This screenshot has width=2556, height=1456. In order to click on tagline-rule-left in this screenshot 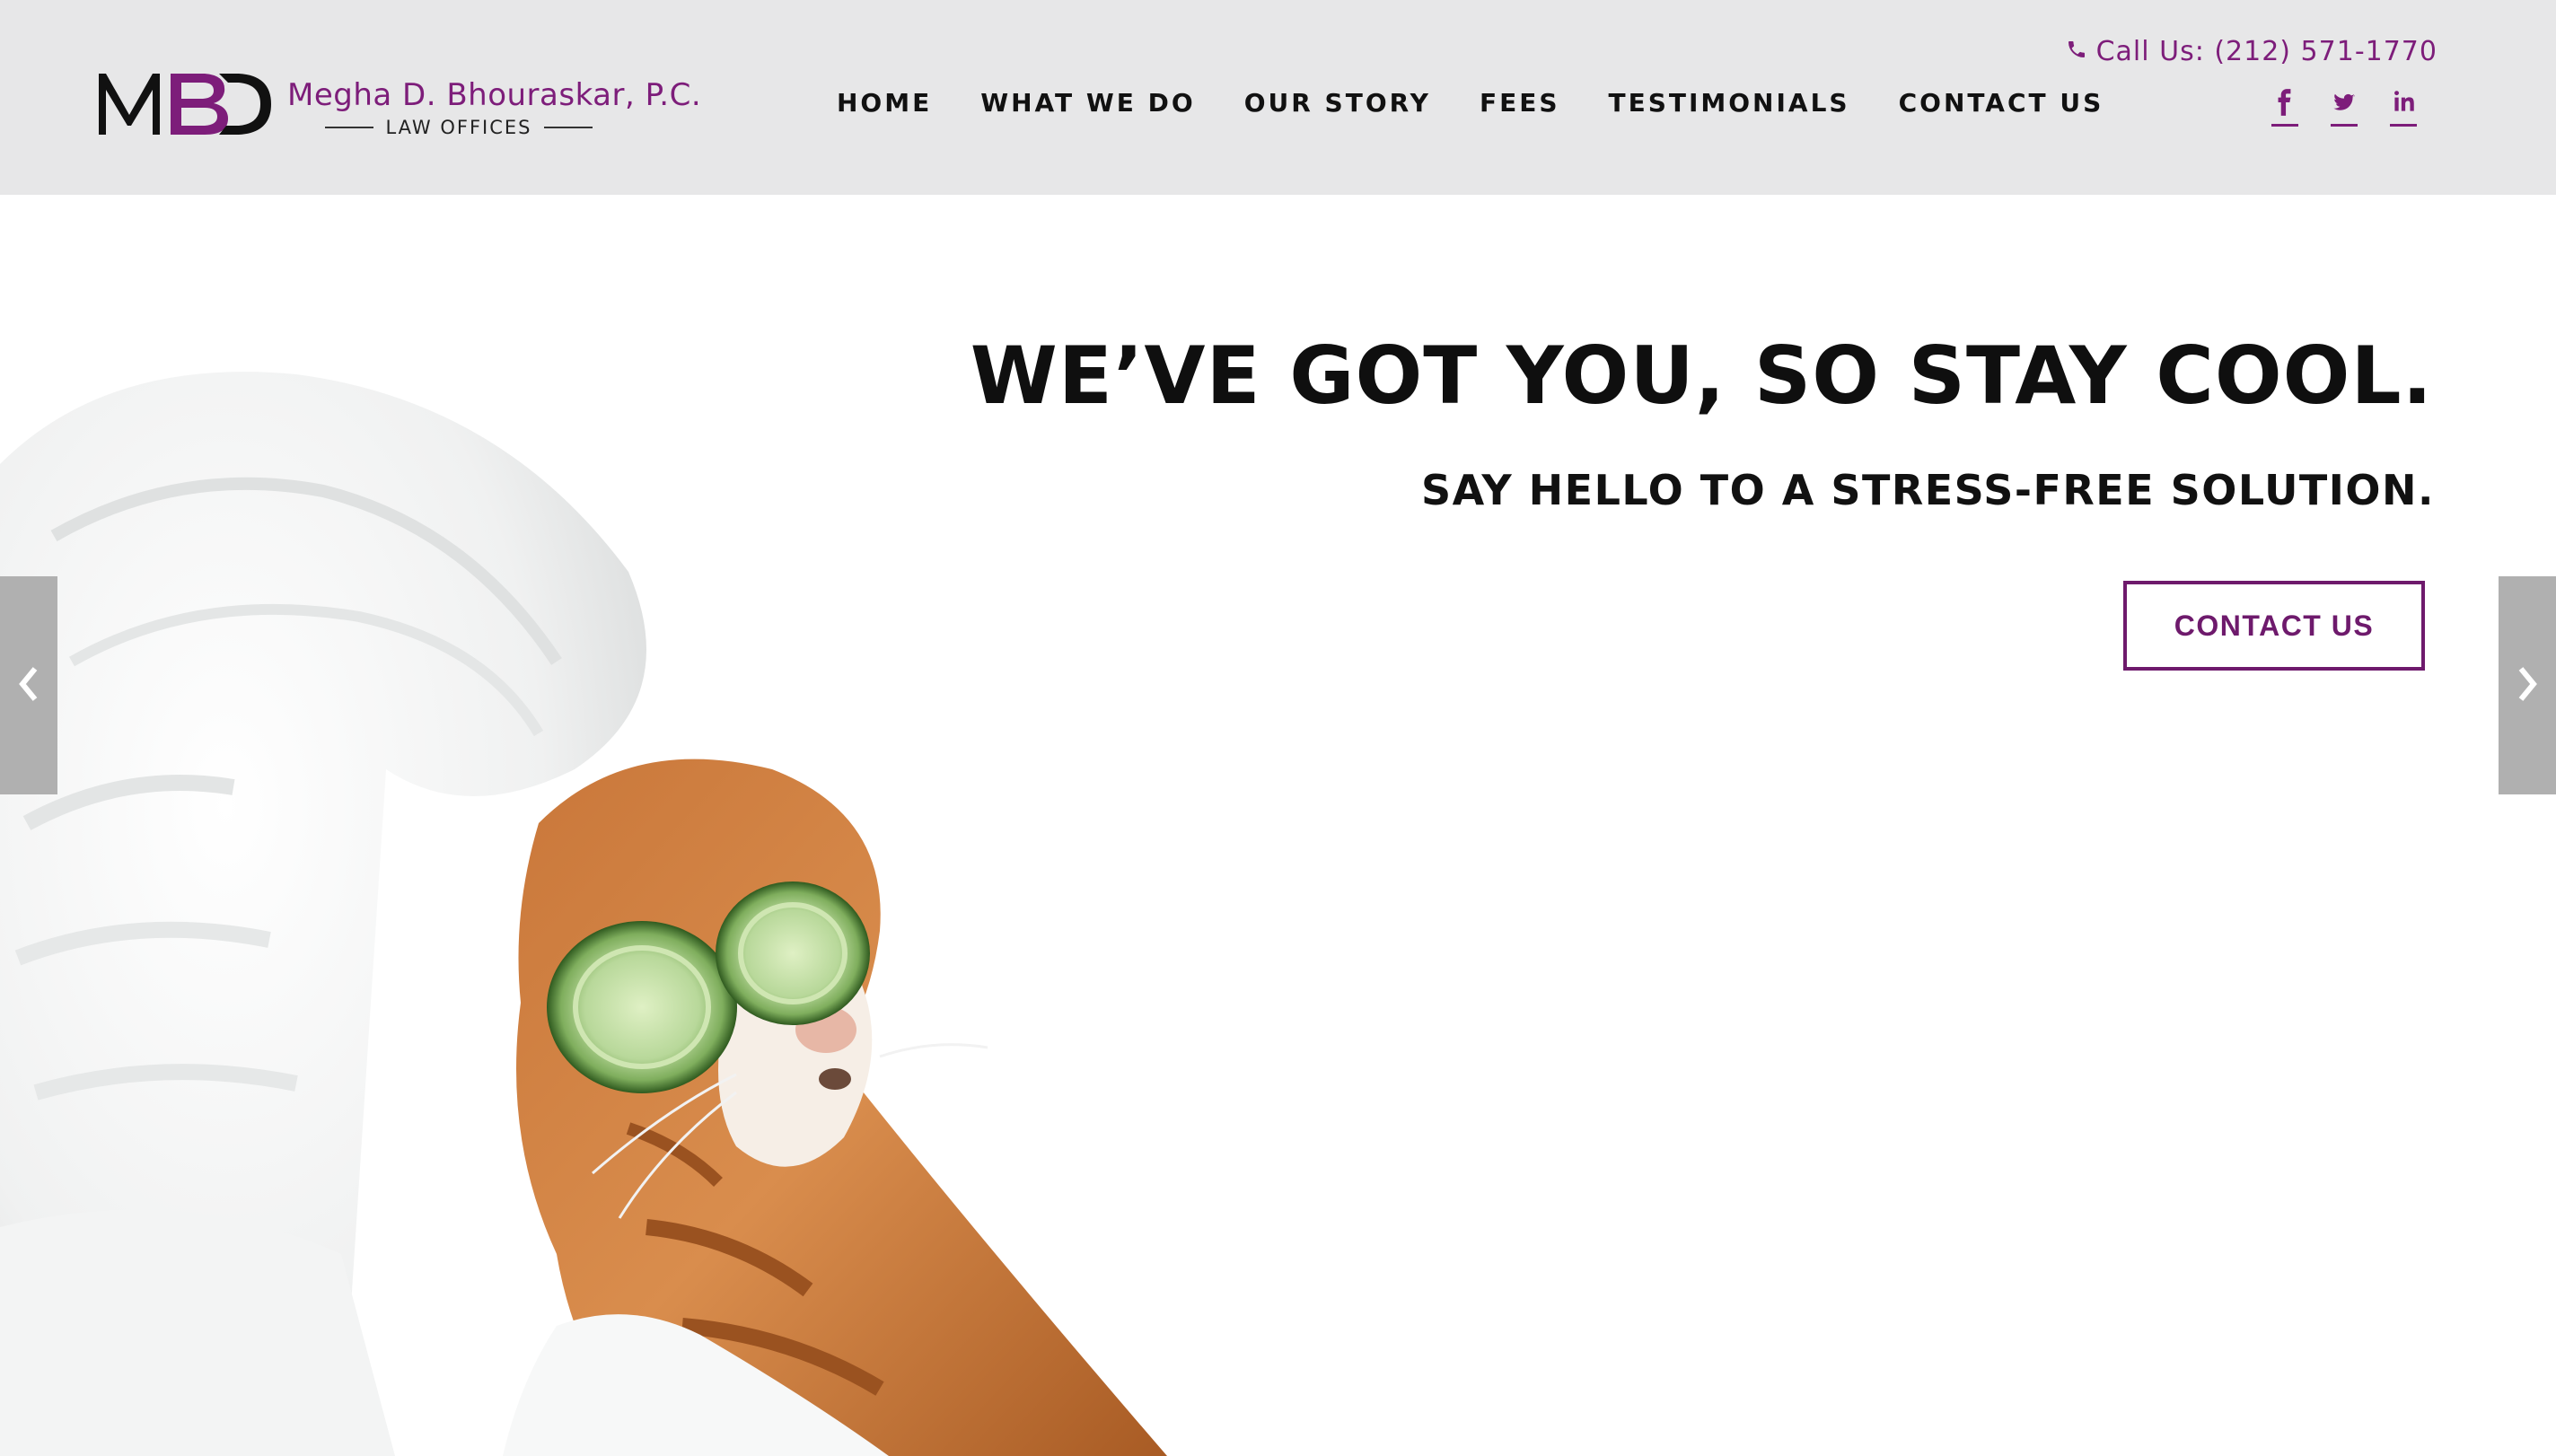, I will do `click(349, 128)`.